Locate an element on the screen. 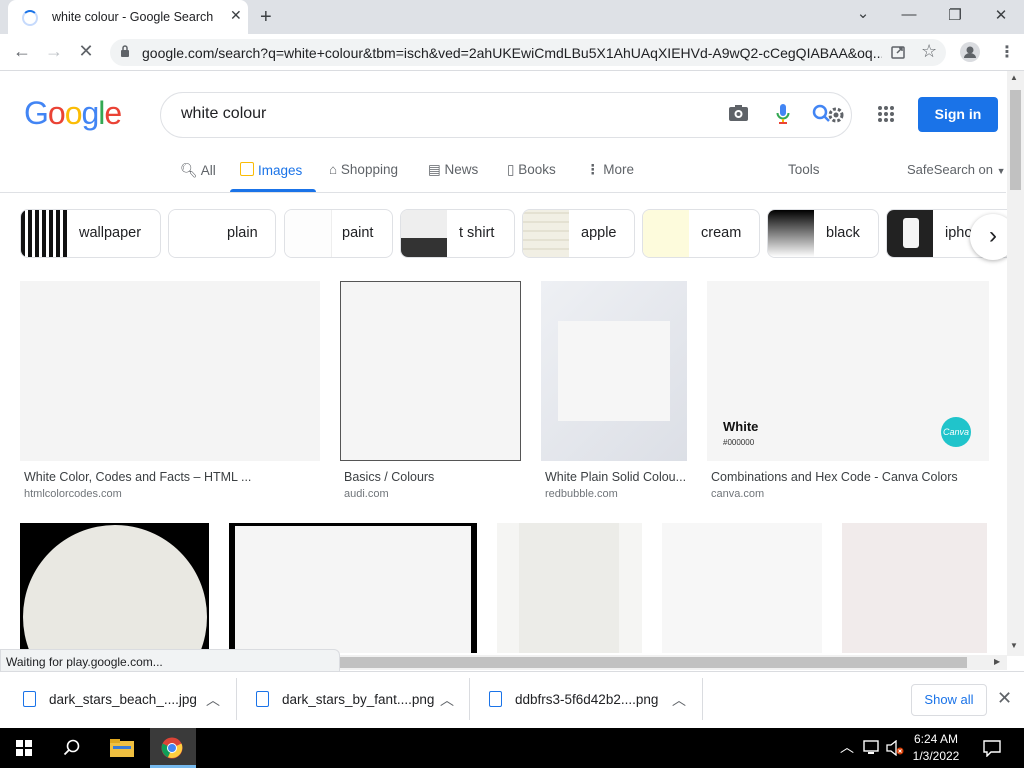 This screenshot has width=1024, height=768. google-apps-icon is located at coordinates (886, 114).